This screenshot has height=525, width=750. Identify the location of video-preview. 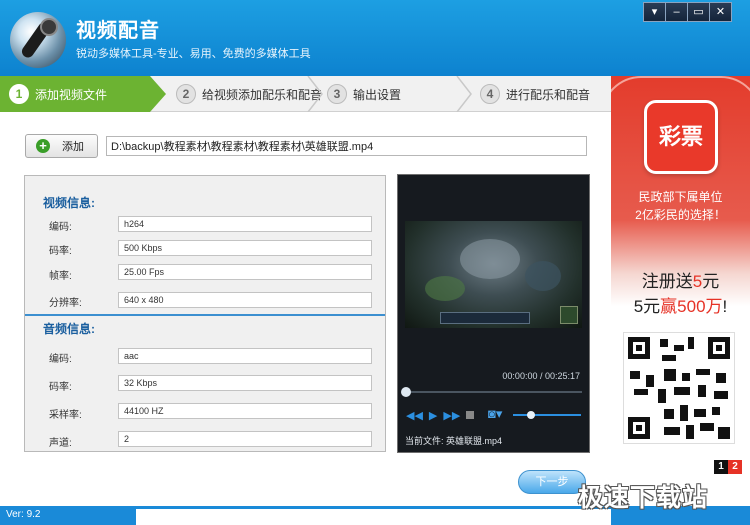
(493, 274).